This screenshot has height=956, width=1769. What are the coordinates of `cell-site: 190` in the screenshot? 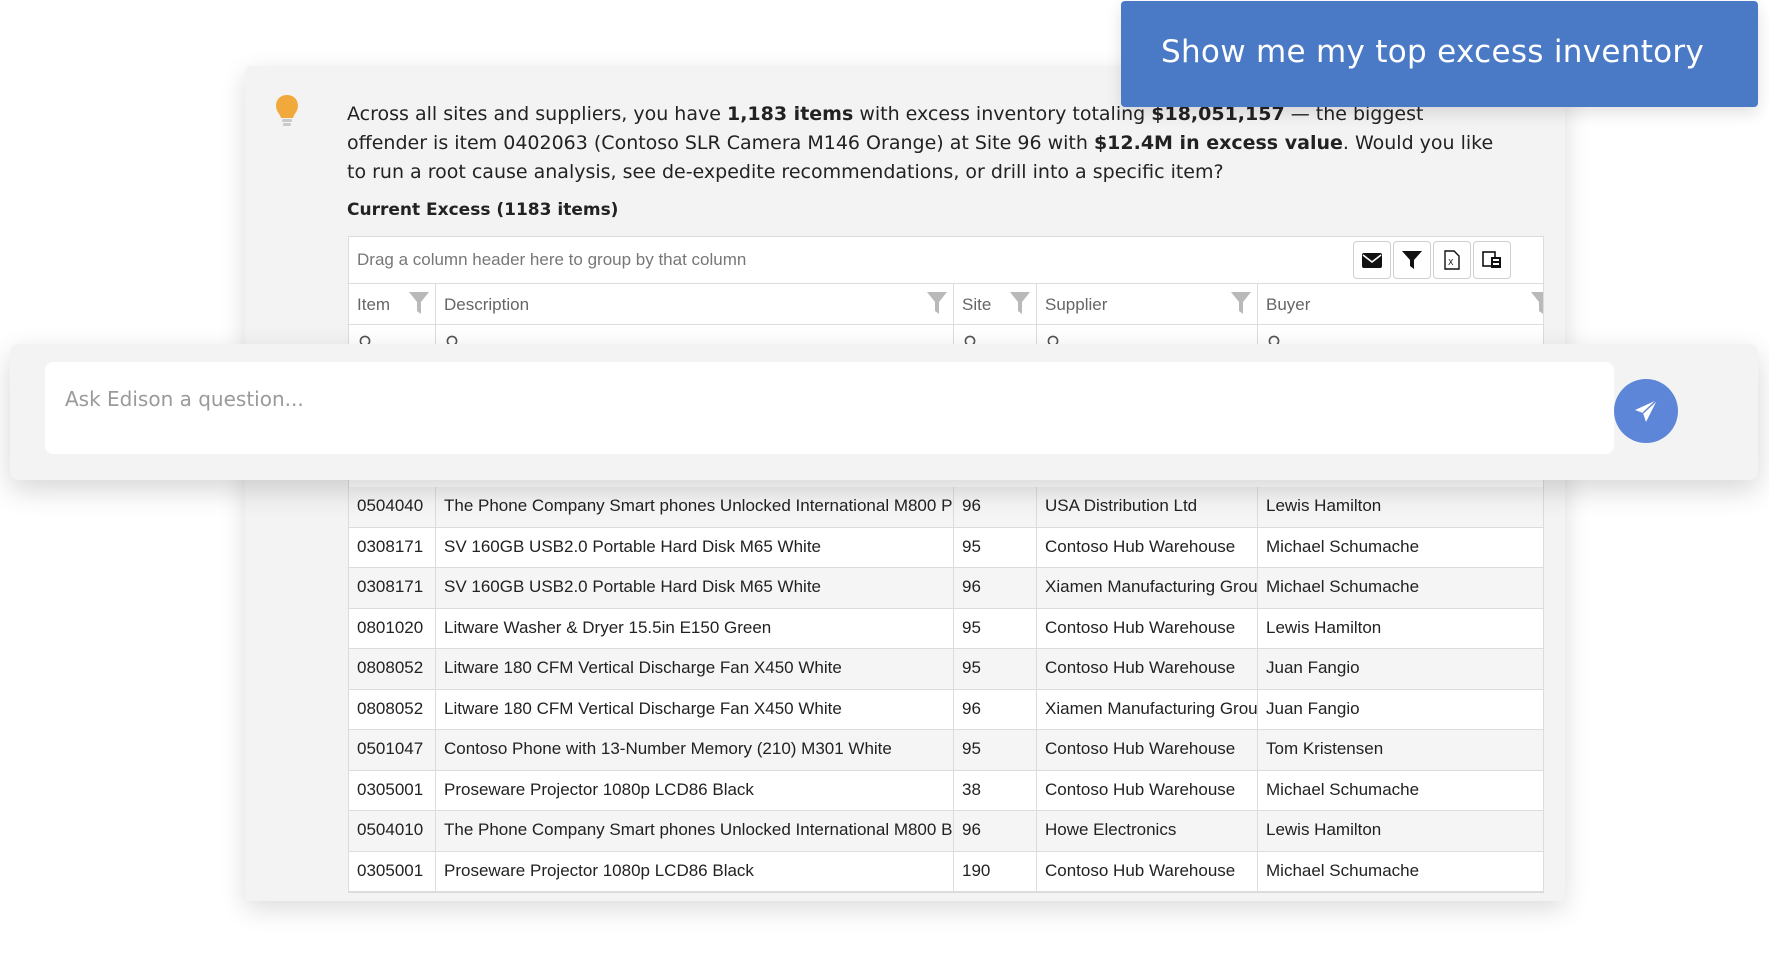 It's located at (995, 871).